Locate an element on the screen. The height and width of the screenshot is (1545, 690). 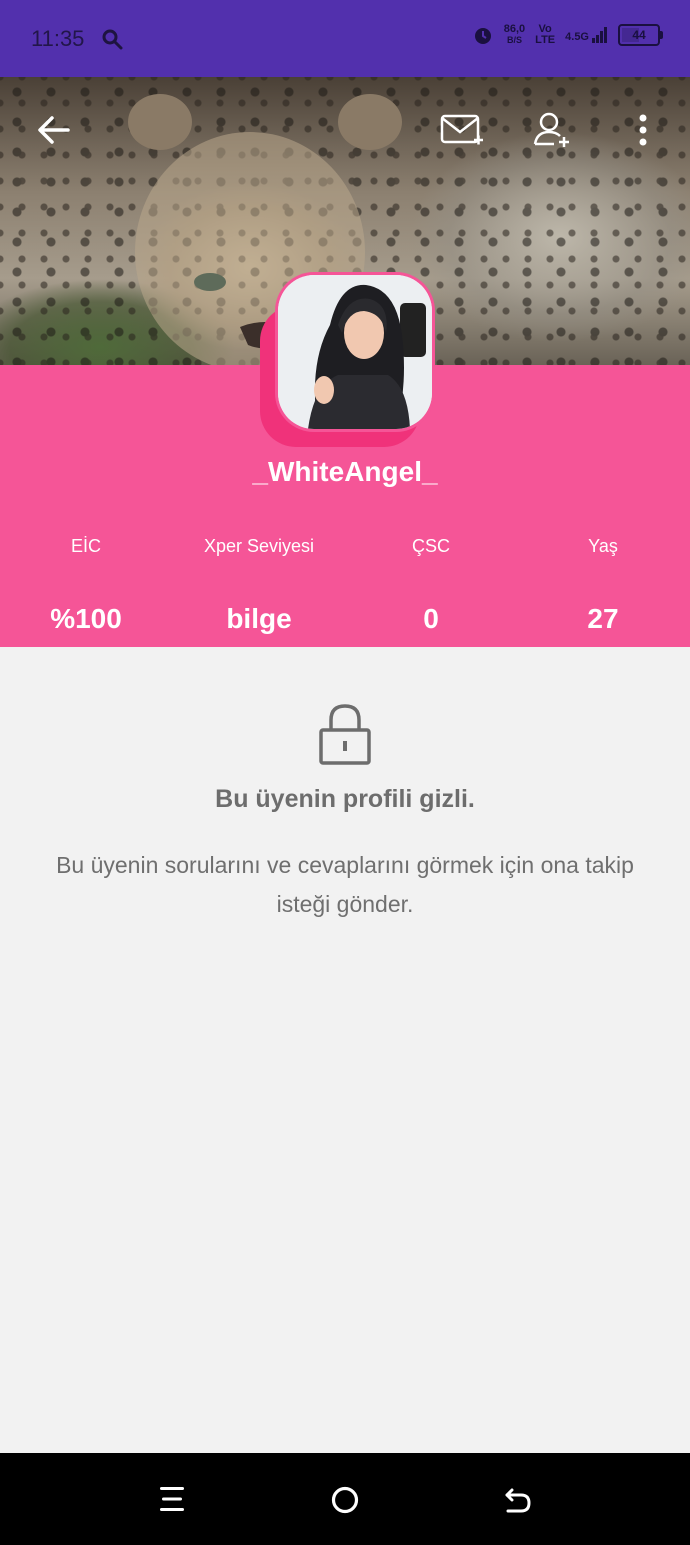
battery-level: 44 is located at coordinates (639, 35).